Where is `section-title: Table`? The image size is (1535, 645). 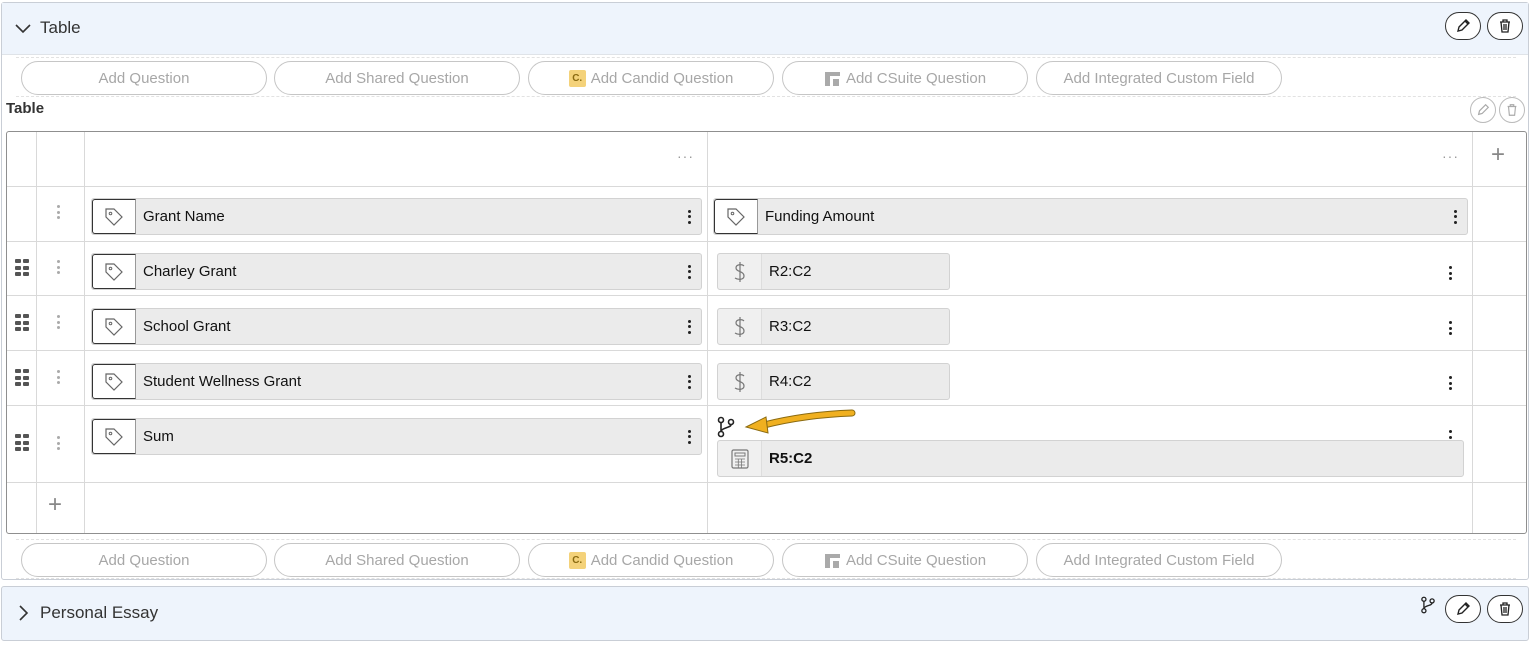 section-title: Table is located at coordinates (47, 28).